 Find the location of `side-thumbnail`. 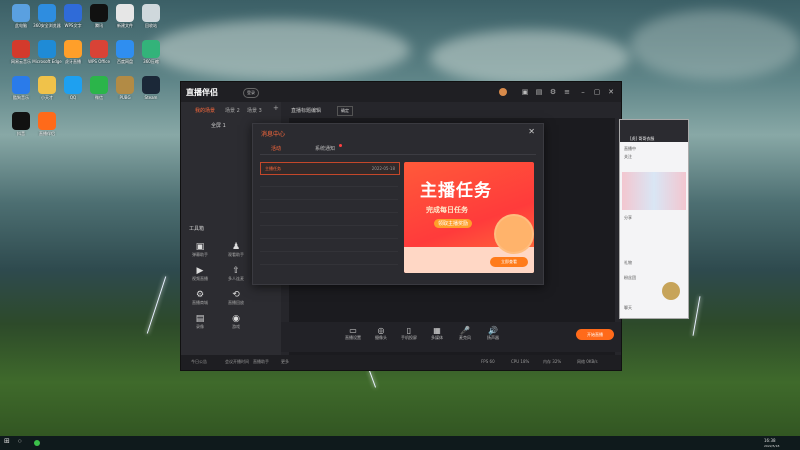

side-thumbnail is located at coordinates (654, 191).